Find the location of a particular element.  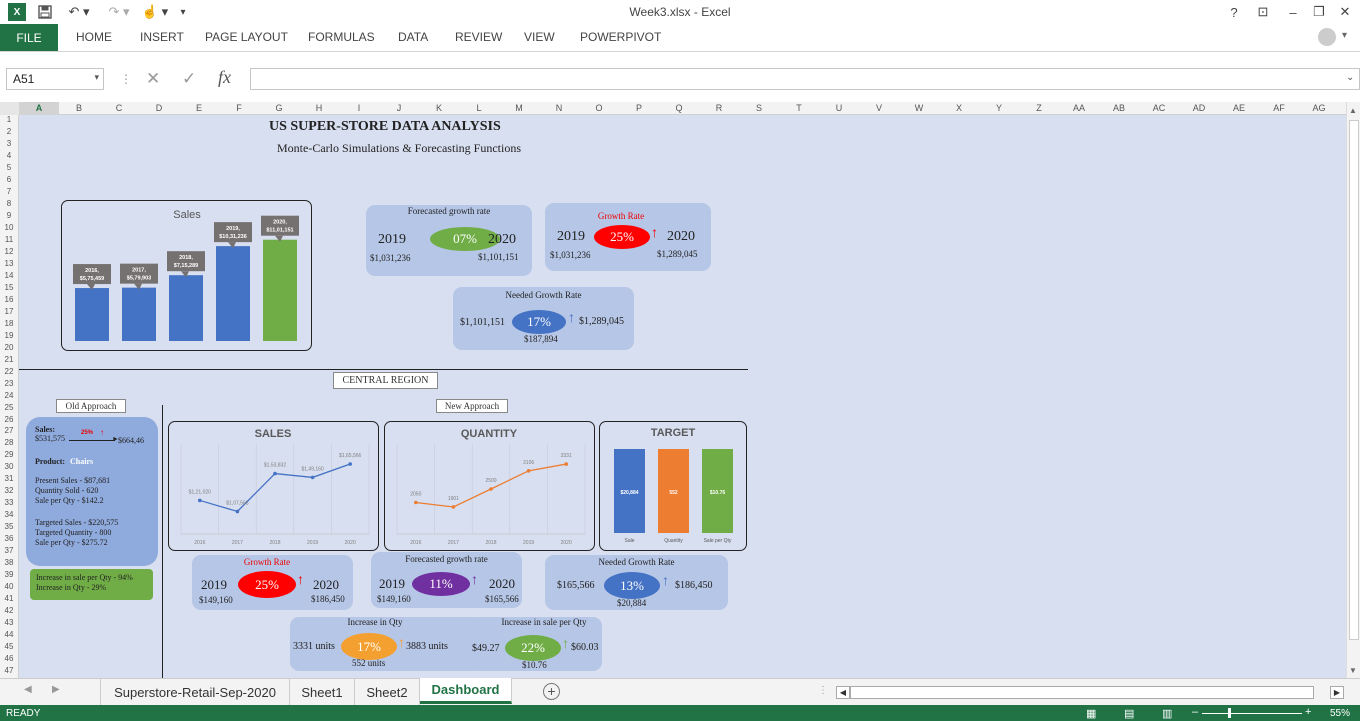

row-header-cell: 8 is located at coordinates (9, 205).